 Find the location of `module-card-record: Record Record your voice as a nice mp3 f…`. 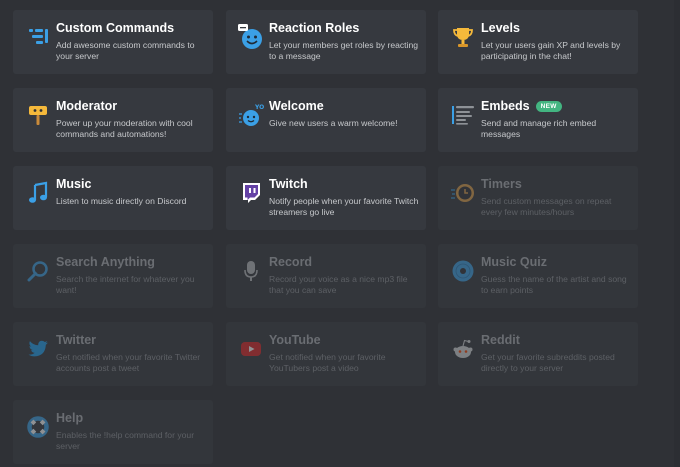

module-card-record: Record Record your voice as a nice mp3 f… is located at coordinates (326, 276).